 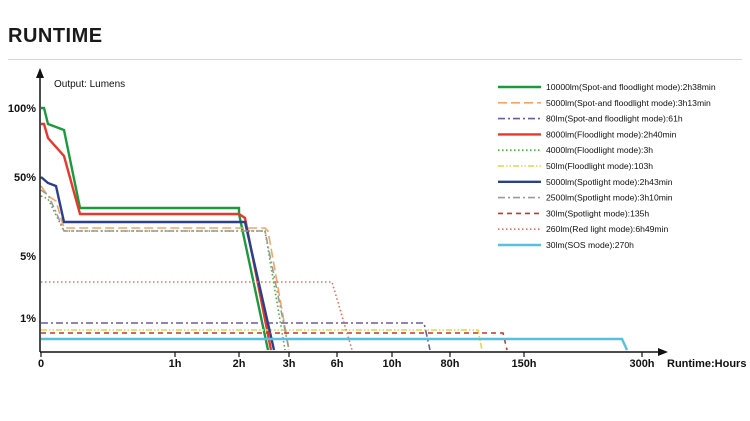 What do you see at coordinates (337, 364) in the screenshot?
I see `x-tick-label-5: 6h` at bounding box center [337, 364].